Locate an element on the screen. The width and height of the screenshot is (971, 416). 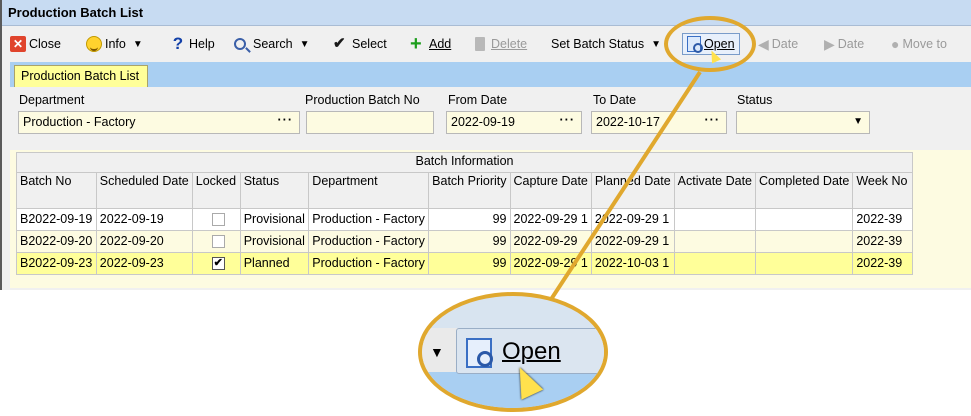
status-select: ▼ is located at coordinates (803, 122).